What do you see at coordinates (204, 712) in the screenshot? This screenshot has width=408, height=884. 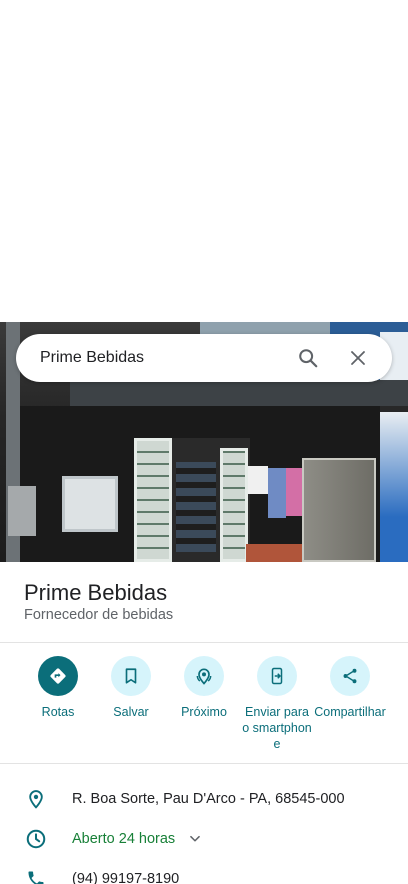 I see `nearby-label: Próximo` at bounding box center [204, 712].